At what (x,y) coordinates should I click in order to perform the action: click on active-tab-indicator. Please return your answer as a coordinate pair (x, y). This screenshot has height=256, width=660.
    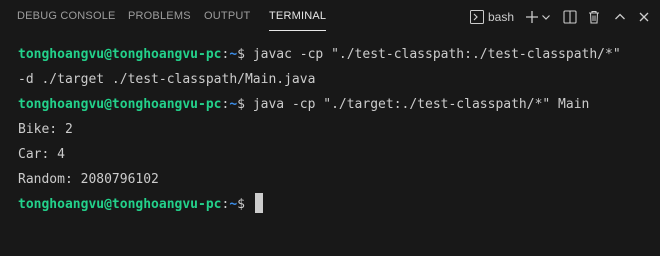
    Looking at the image, I should click on (298, 30).